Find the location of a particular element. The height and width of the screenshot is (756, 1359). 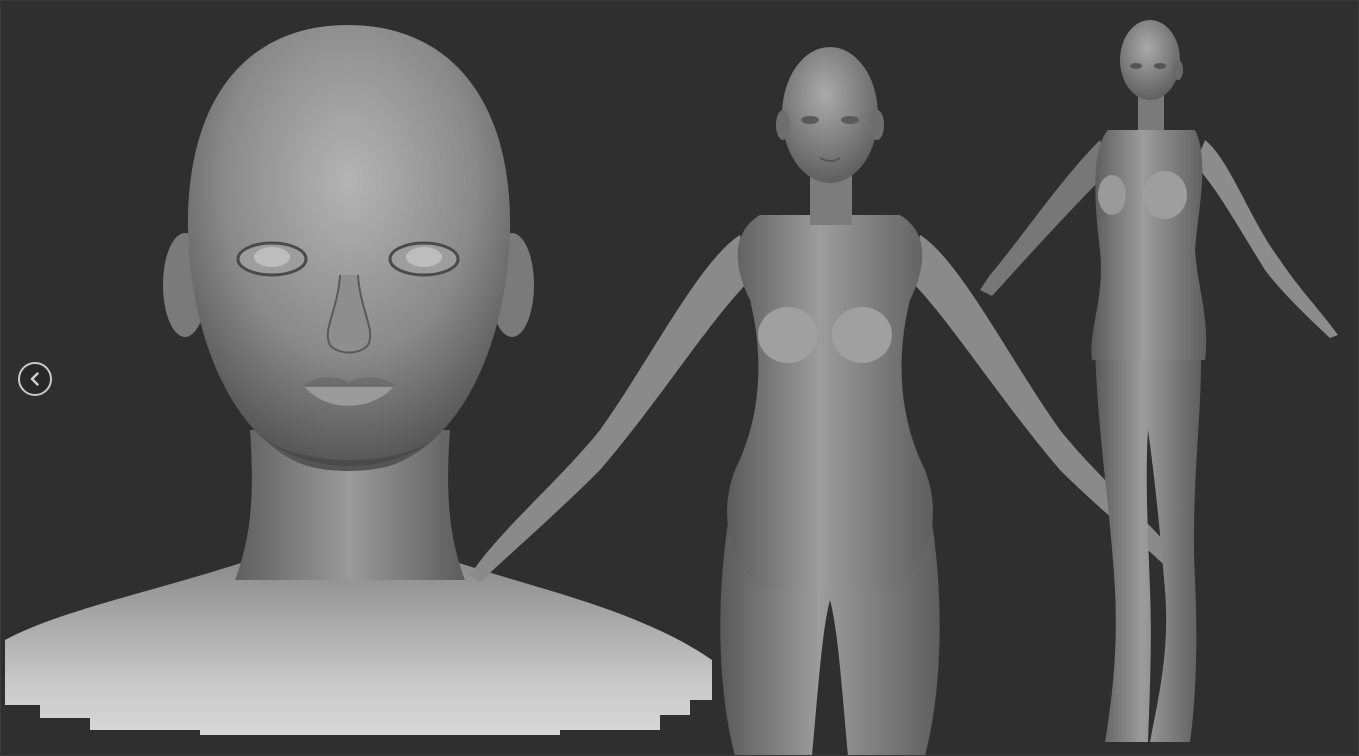

chevron-left-icon is located at coordinates (35, 379).